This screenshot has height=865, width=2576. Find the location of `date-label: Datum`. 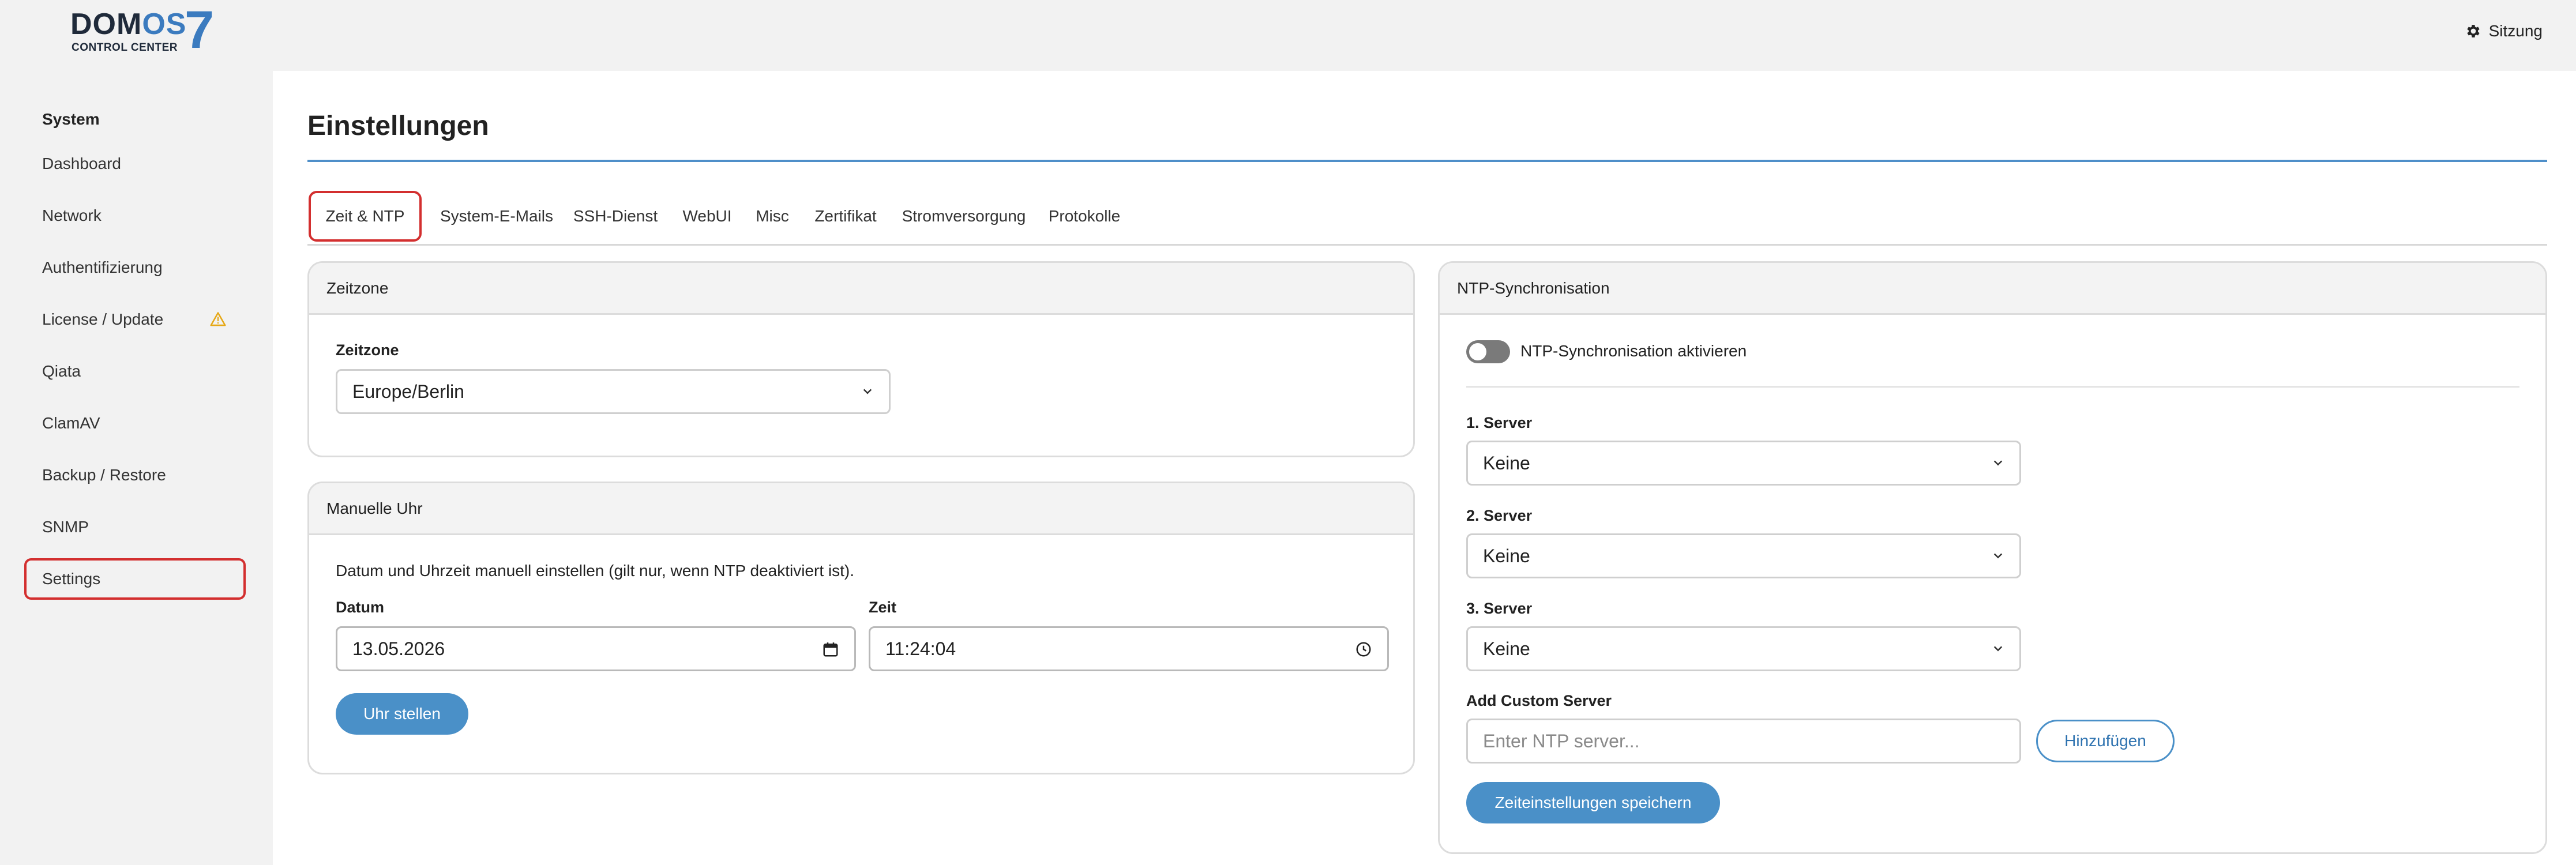

date-label: Datum is located at coordinates (360, 607).